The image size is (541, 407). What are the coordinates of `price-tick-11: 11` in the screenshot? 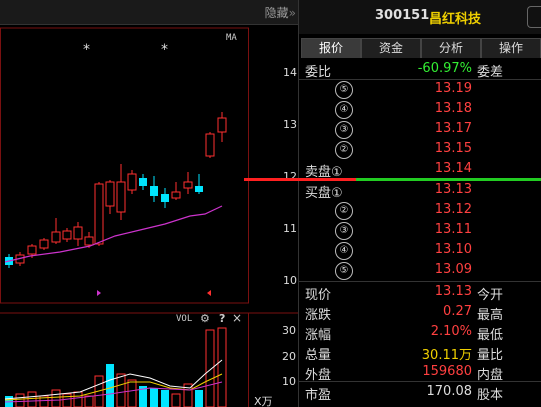 It's located at (290, 228).